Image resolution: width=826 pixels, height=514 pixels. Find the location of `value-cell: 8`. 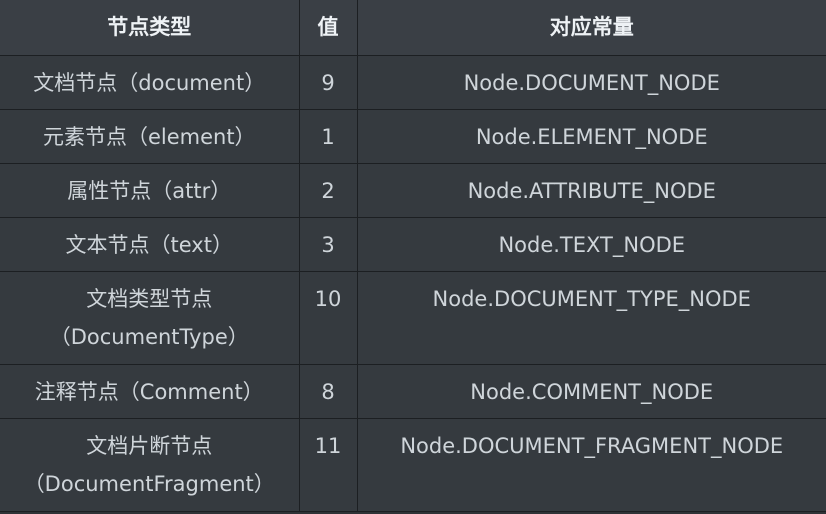

value-cell: 8 is located at coordinates (328, 391).